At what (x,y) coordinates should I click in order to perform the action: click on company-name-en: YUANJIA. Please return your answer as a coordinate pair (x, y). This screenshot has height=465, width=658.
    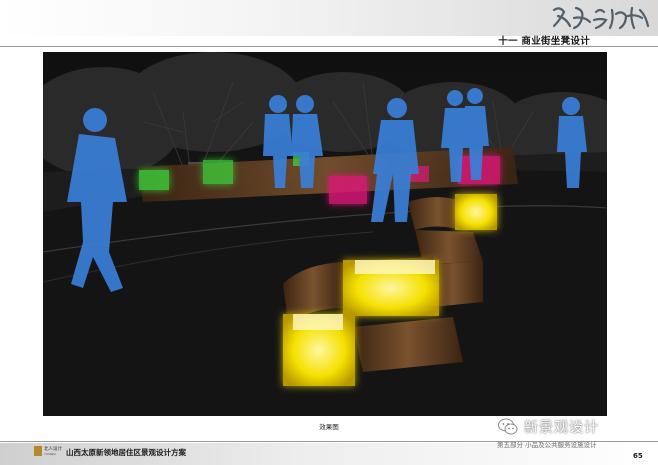
    Looking at the image, I should click on (50, 454).